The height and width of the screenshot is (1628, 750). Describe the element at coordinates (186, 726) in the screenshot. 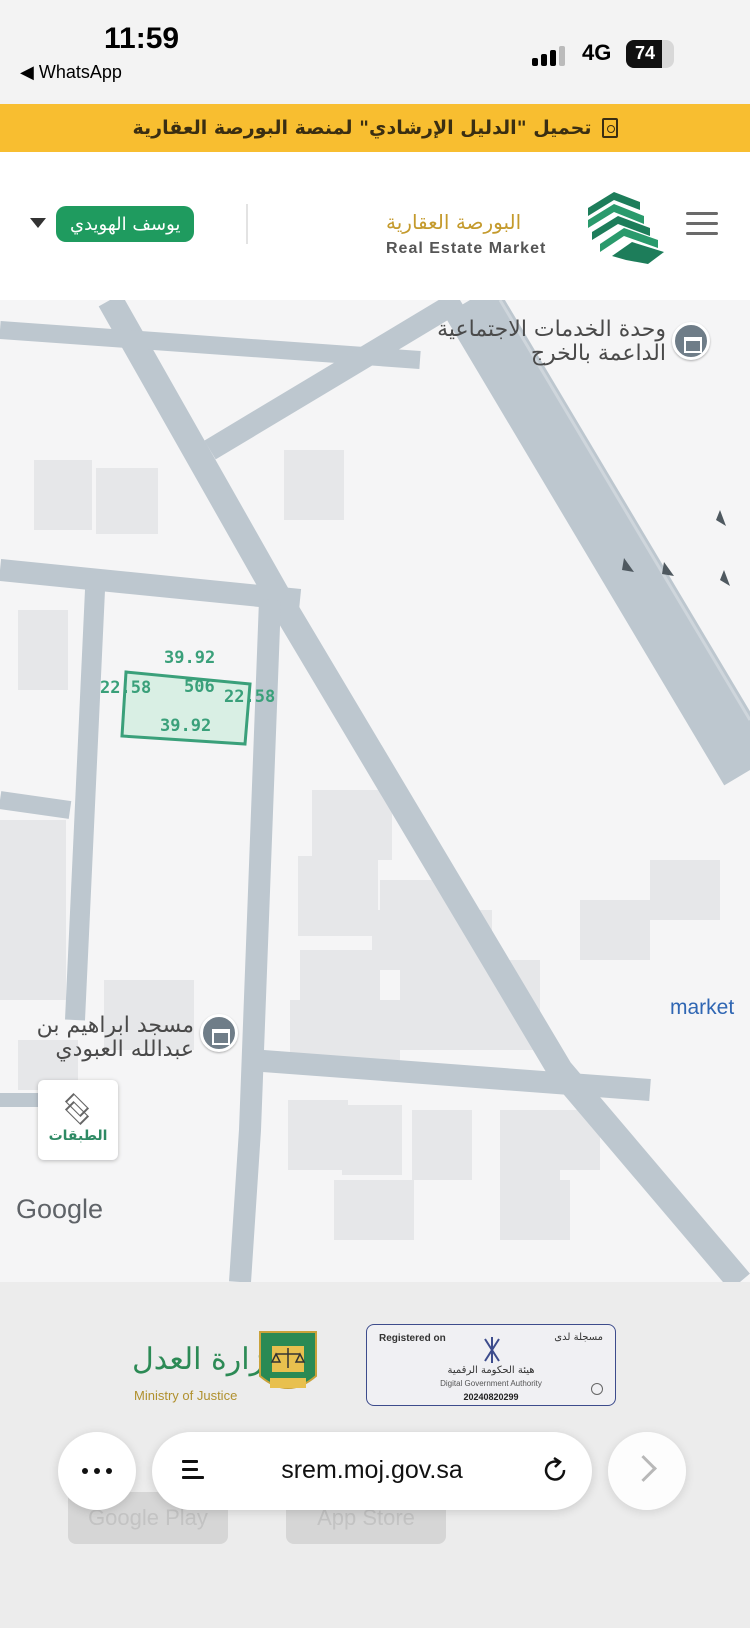

I see `plot-bottom-side-length: 39.92` at that location.